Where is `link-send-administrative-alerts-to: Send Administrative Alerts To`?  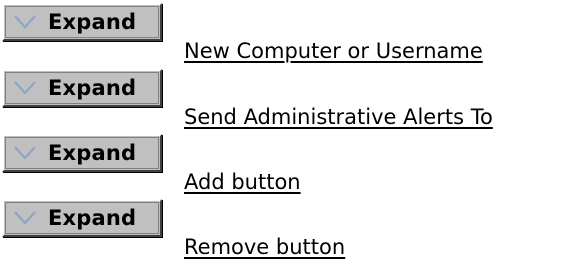 link-send-administrative-alerts-to: Send Administrative Alerts To is located at coordinates (338, 117).